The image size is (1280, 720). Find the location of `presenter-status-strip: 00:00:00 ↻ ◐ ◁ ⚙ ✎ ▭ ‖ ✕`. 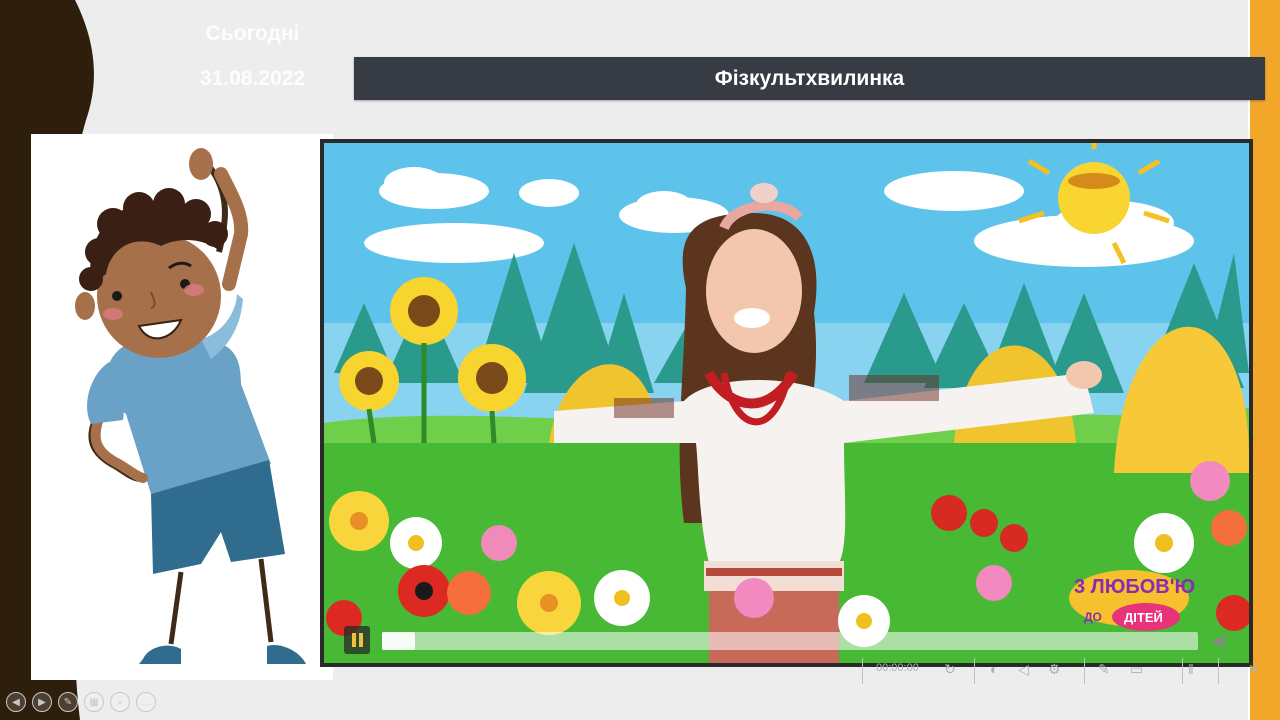

presenter-status-strip: 00:00:00 ↻ ◐ ◁ ⚙ ✎ ▭ ‖ ✕ is located at coordinates (1068, 671).